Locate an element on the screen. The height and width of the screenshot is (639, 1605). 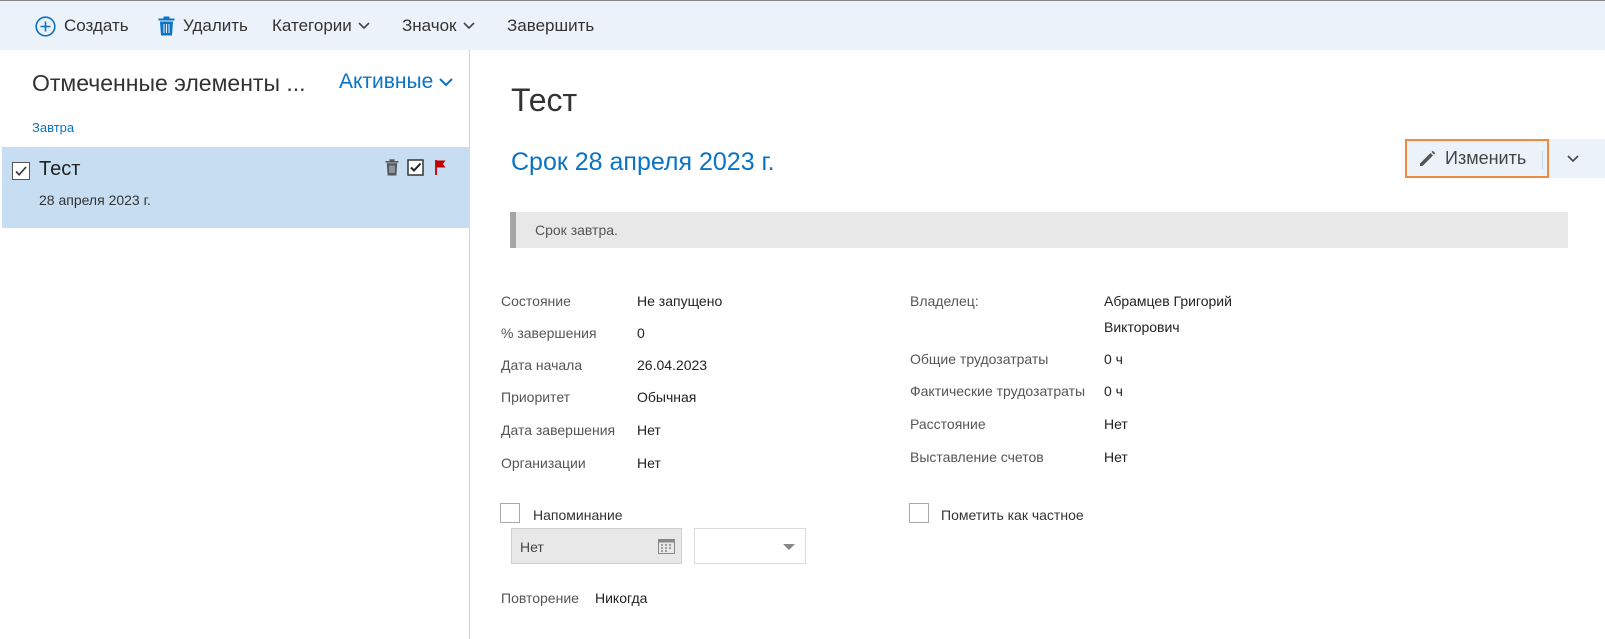
field-label-mileage: Расстояние is located at coordinates (948, 424).